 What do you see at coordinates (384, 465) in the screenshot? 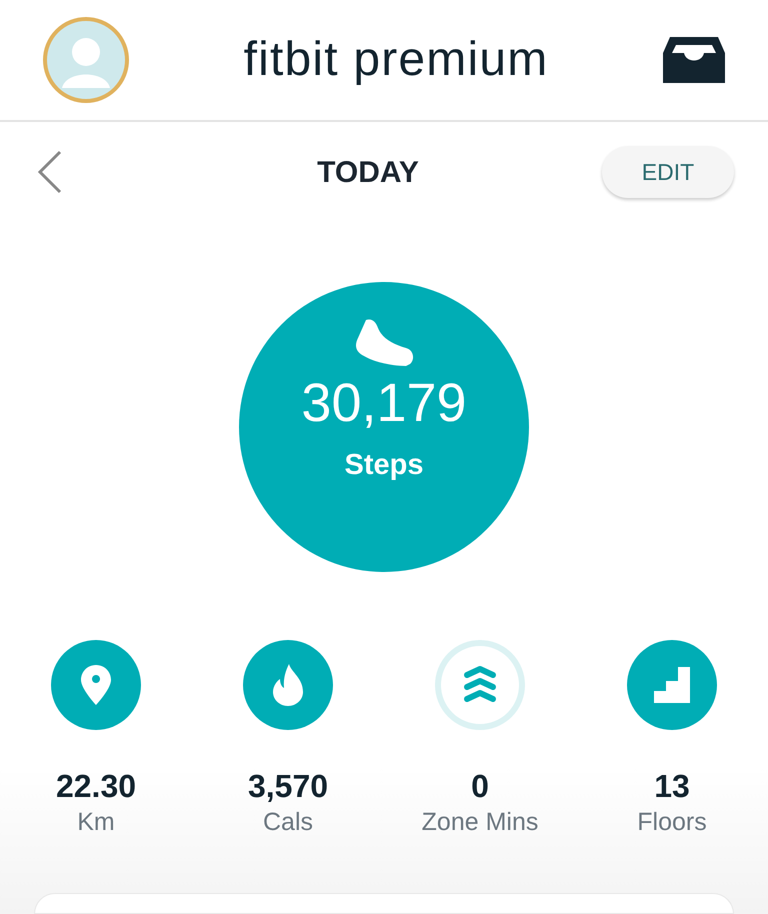
I see `steps-label: Steps` at bounding box center [384, 465].